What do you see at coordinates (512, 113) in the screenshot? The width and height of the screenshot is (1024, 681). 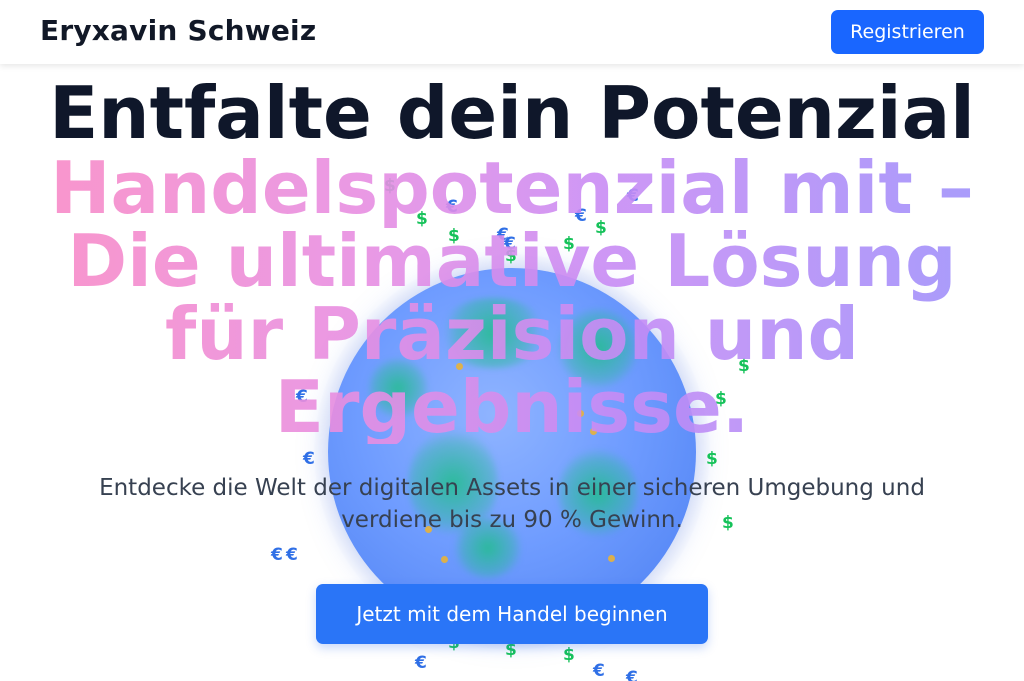 I see `hero-title: Entfalte dein Potenzial` at bounding box center [512, 113].